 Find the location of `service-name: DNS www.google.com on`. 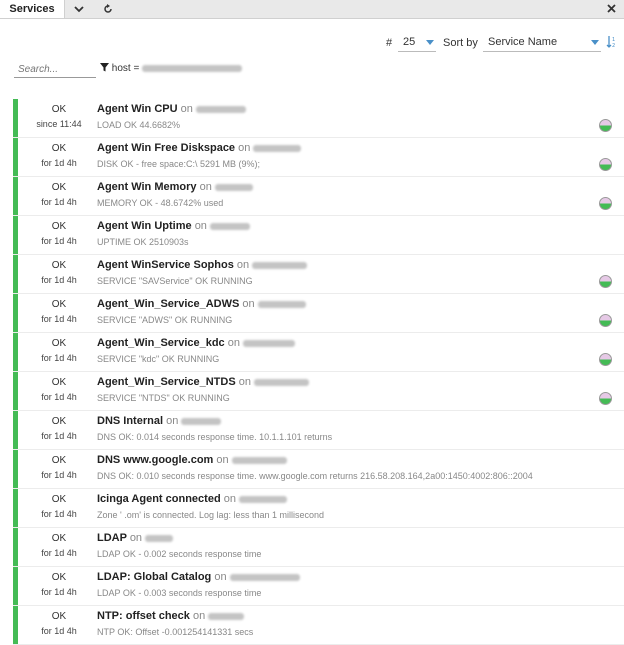

service-name: DNS www.google.com on is located at coordinates (192, 460).